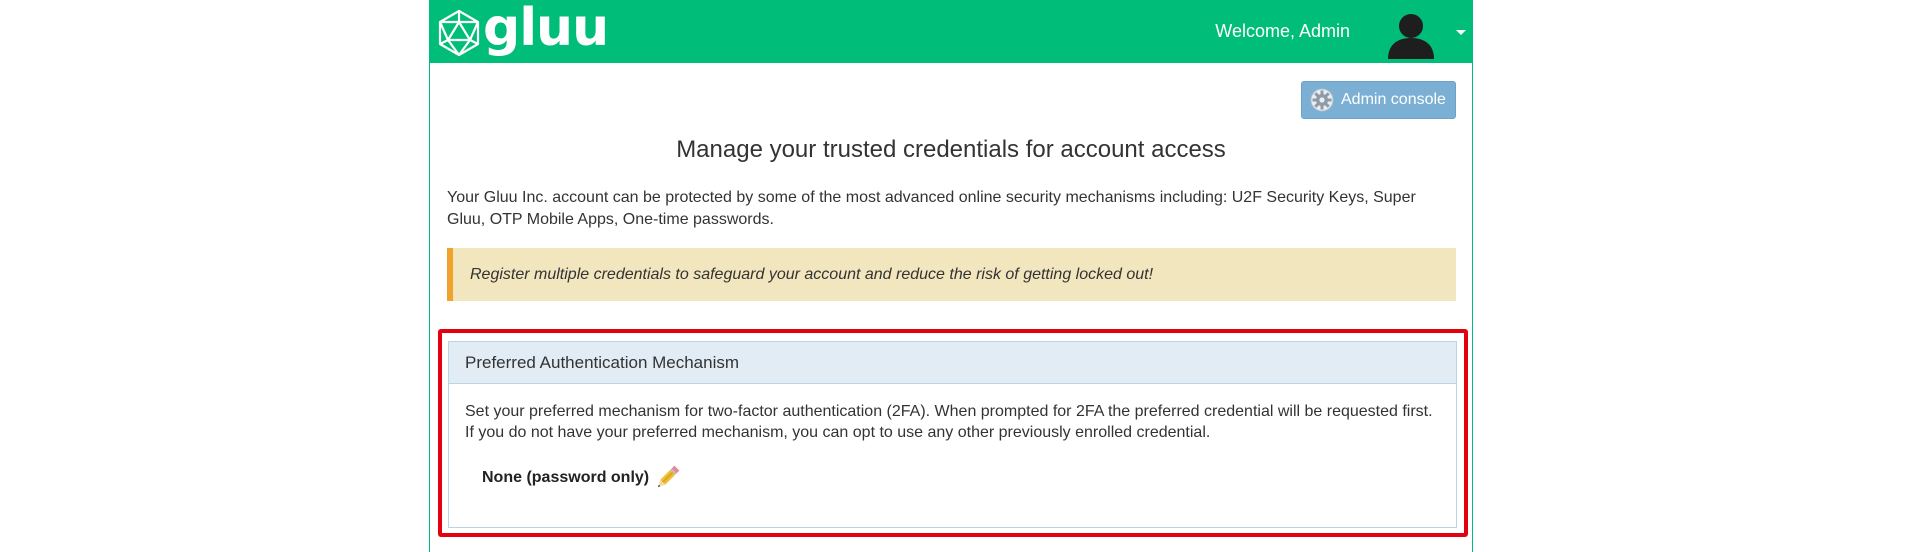 The image size is (1906, 552). I want to click on pencil-icon, so click(667, 478).